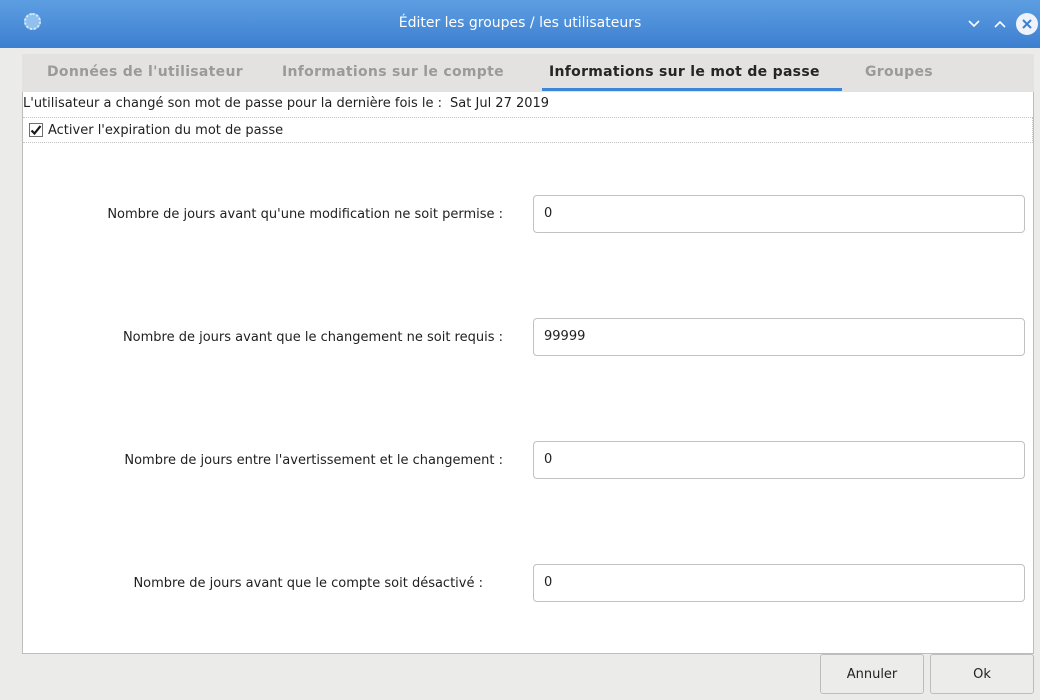 This screenshot has width=1040, height=700. I want to click on expiration-checkbox, so click(36, 130).